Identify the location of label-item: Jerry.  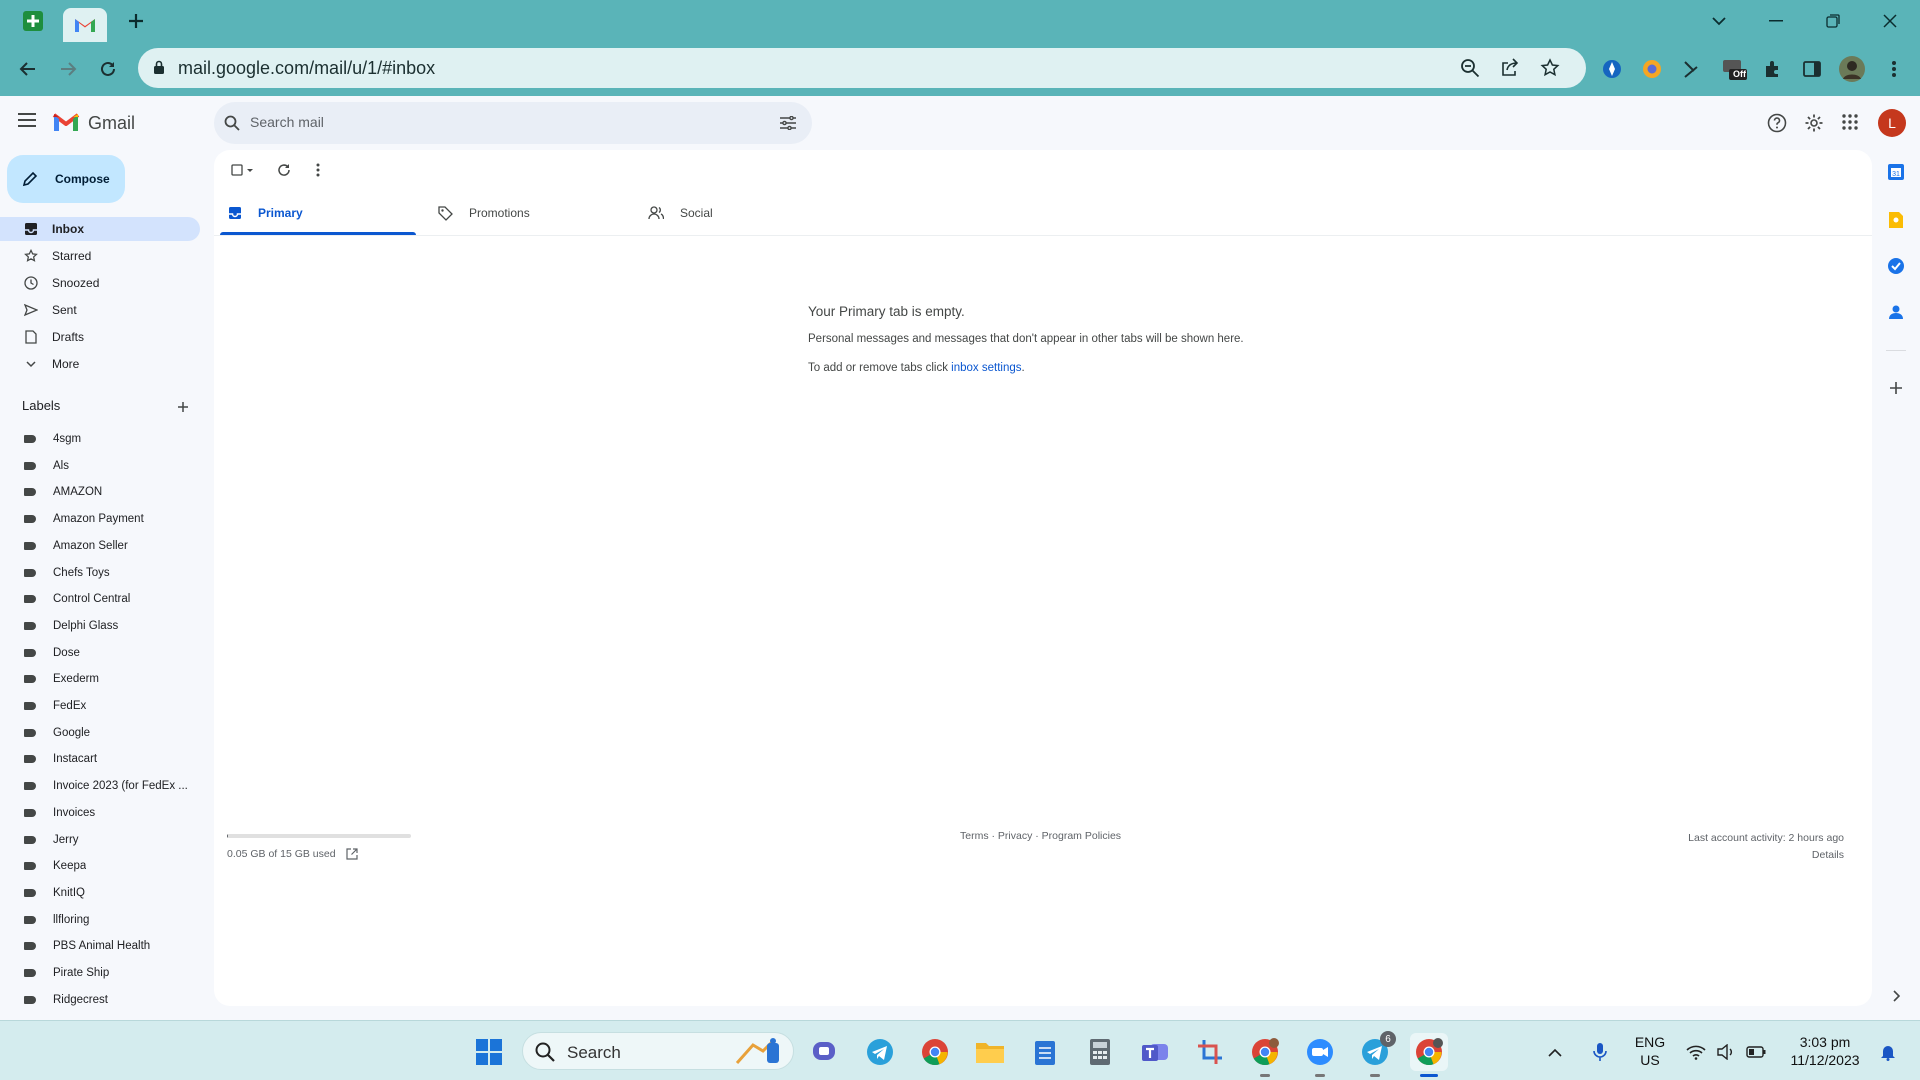
(100, 840).